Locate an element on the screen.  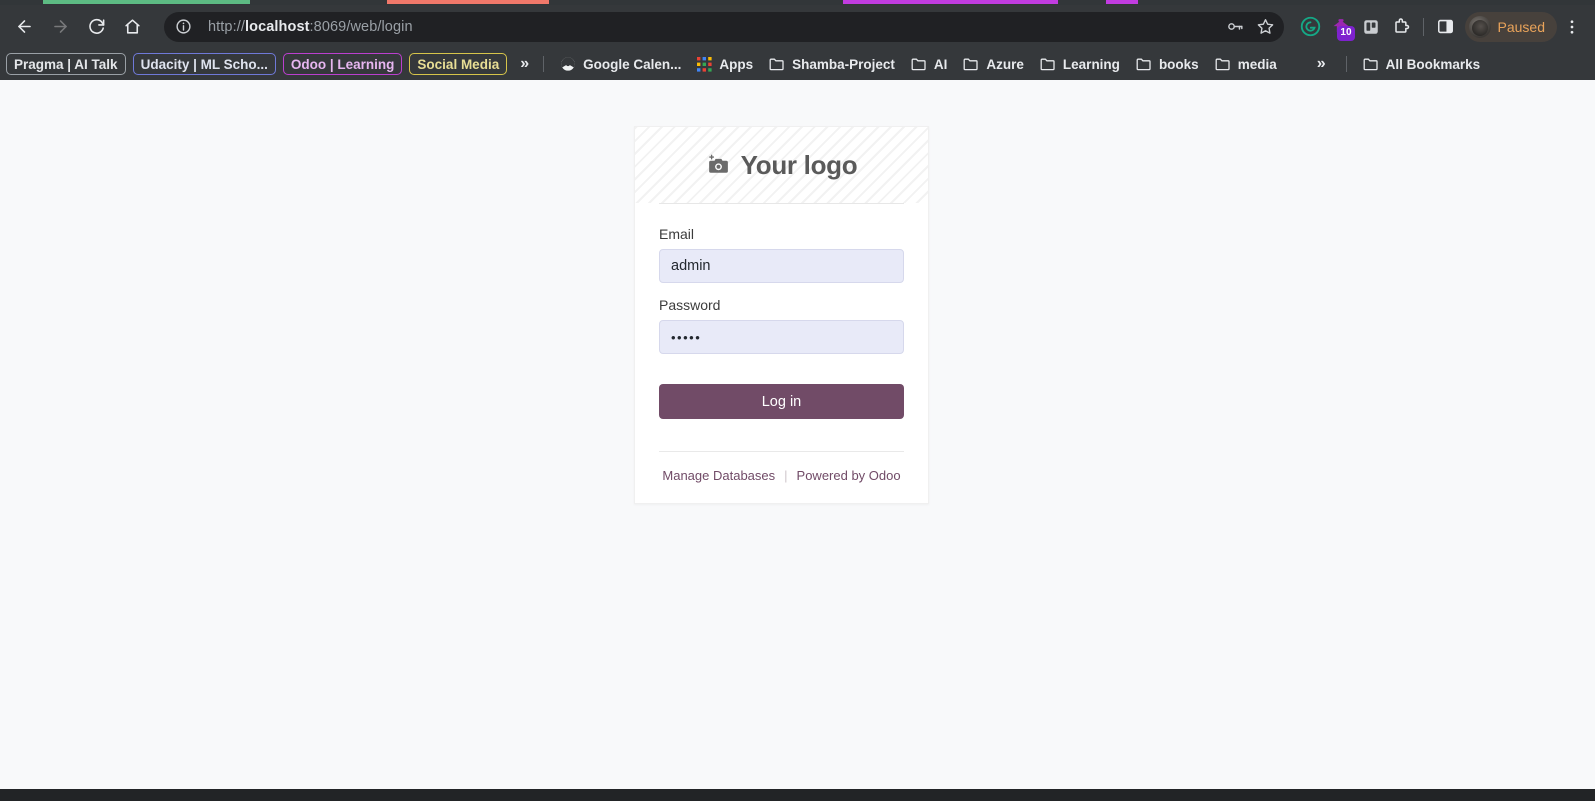
brand-header: Your logo is located at coordinates (781, 165).